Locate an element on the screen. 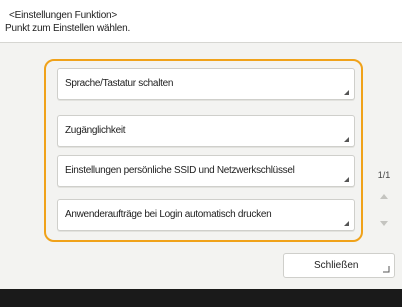 This screenshot has width=402, height=307. scroll-down-button is located at coordinates (384, 223).